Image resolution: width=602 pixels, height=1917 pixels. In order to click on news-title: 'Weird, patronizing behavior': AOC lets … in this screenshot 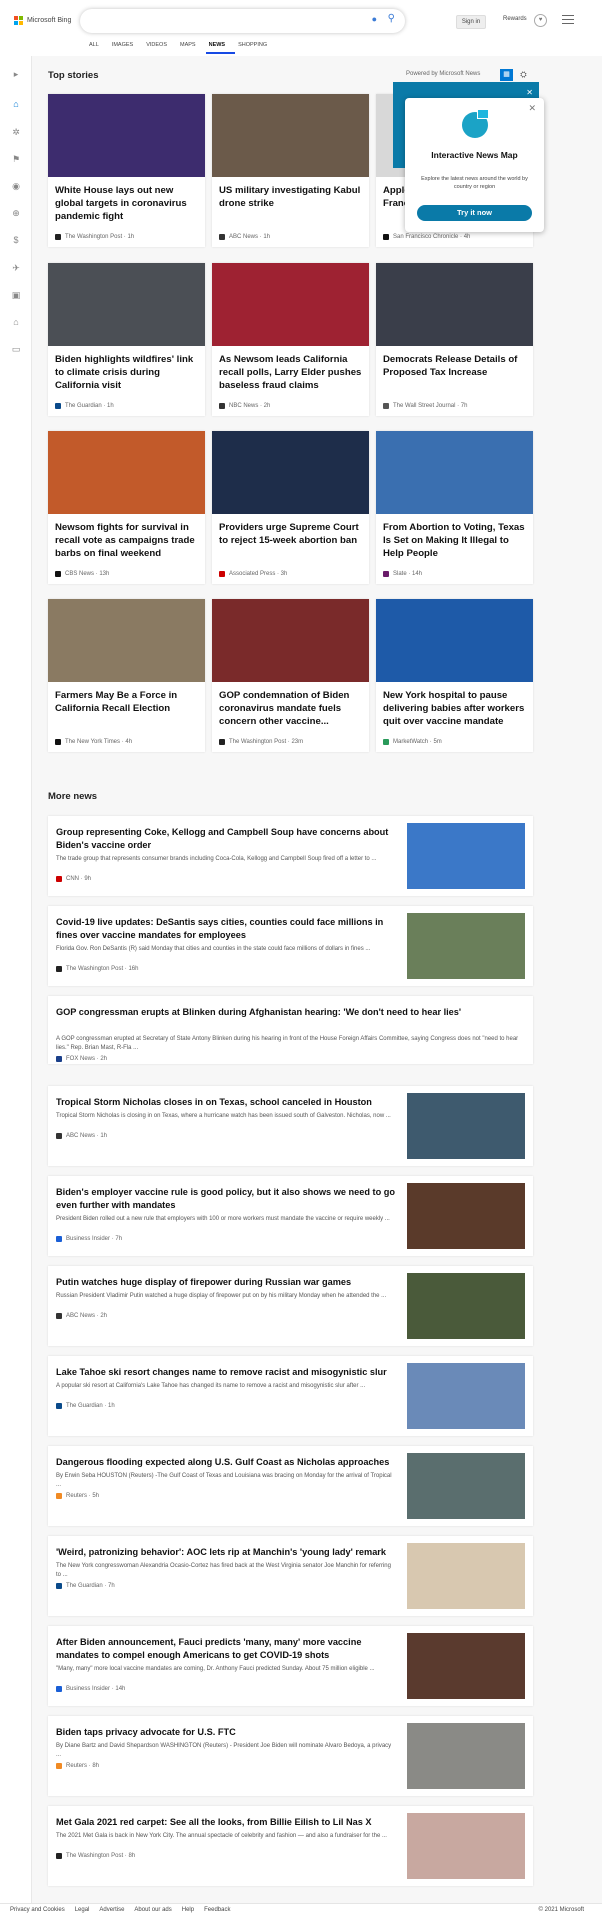, I will do `click(226, 1552)`.